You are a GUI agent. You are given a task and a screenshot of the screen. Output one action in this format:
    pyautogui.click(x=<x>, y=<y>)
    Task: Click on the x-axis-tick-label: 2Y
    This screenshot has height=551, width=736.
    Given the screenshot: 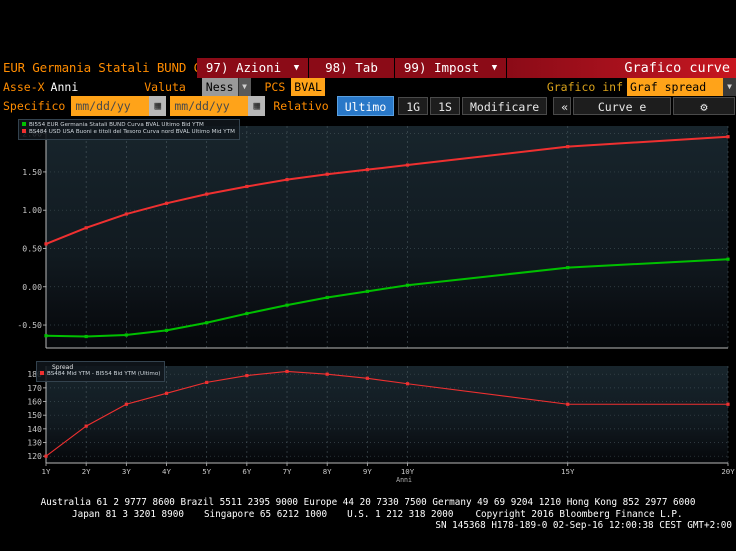 What is the action you would take?
    pyautogui.click(x=86, y=471)
    